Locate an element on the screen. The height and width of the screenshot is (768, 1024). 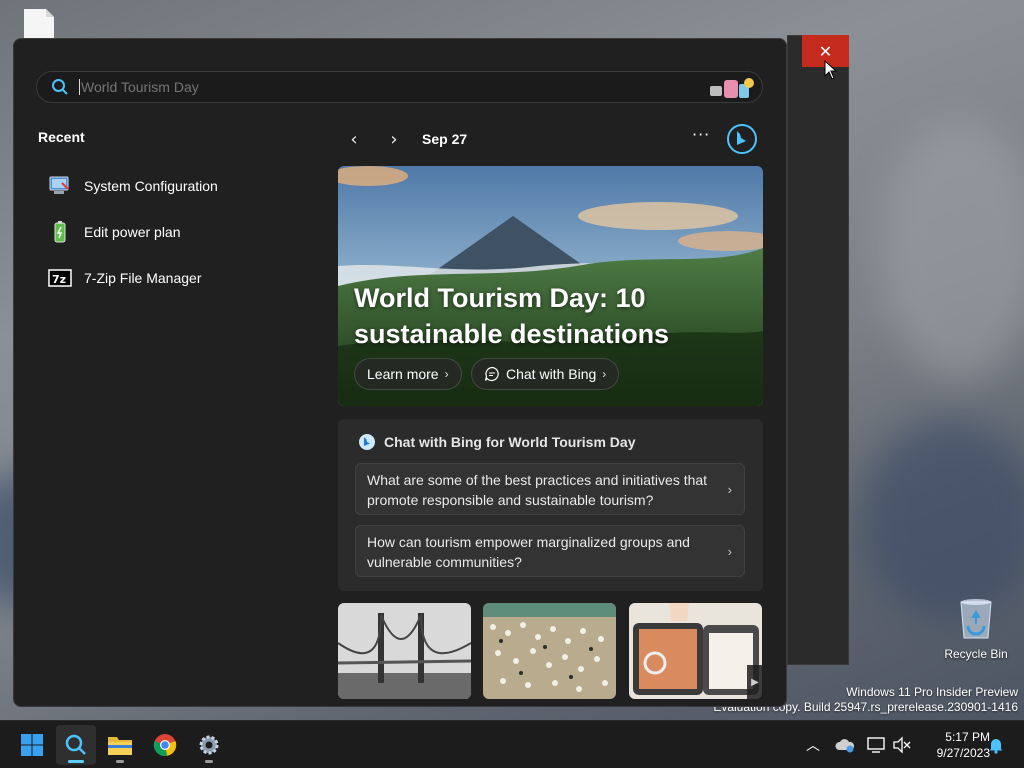
chat-bubble-icon is located at coordinates (491, 374).